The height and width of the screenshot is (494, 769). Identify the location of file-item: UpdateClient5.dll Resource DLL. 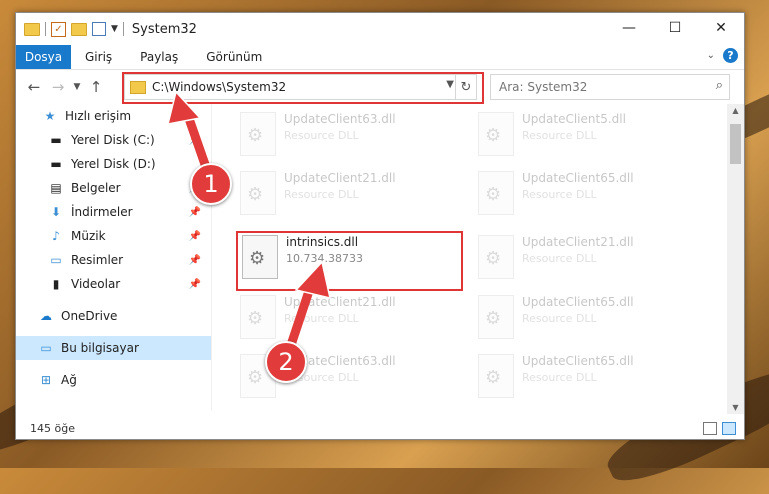
(579, 136).